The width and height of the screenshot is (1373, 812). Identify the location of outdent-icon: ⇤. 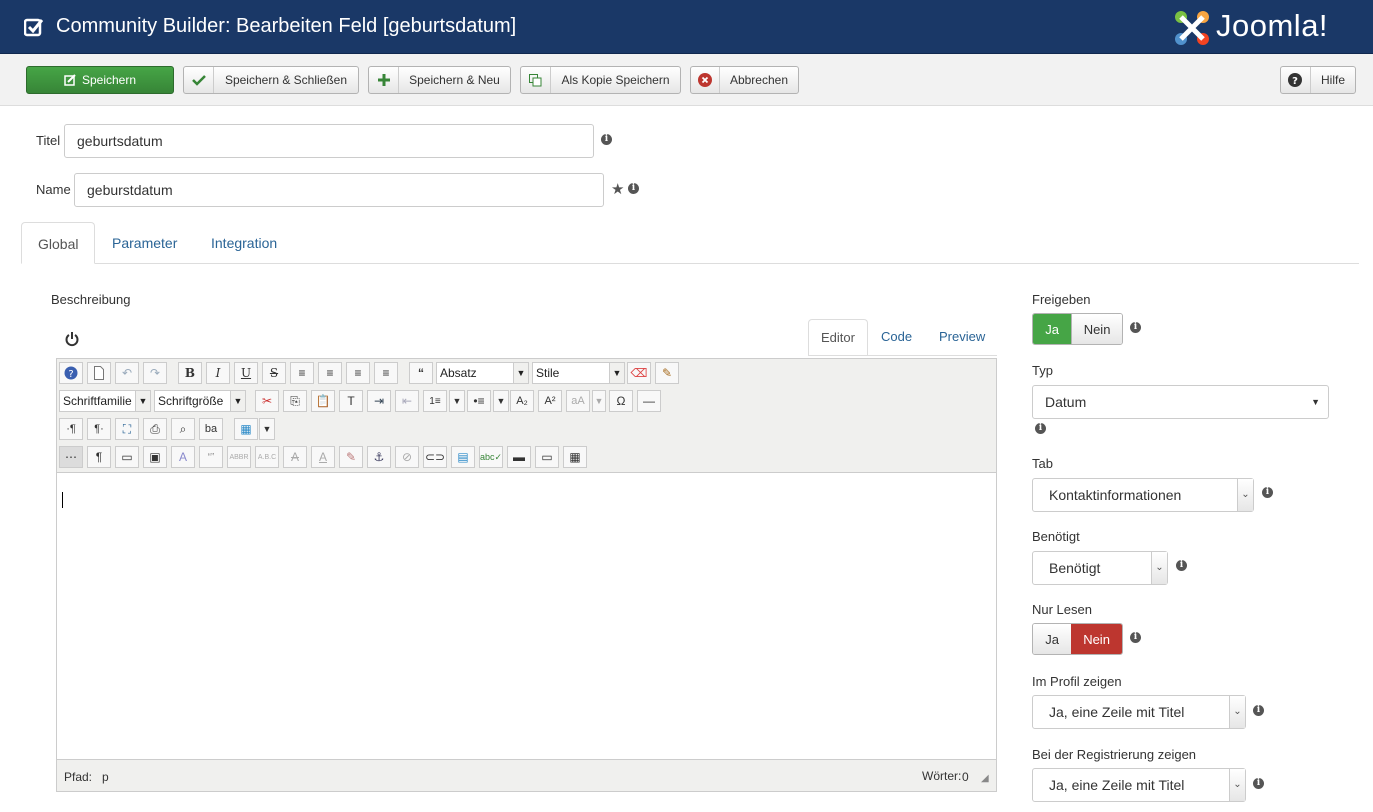
(407, 401).